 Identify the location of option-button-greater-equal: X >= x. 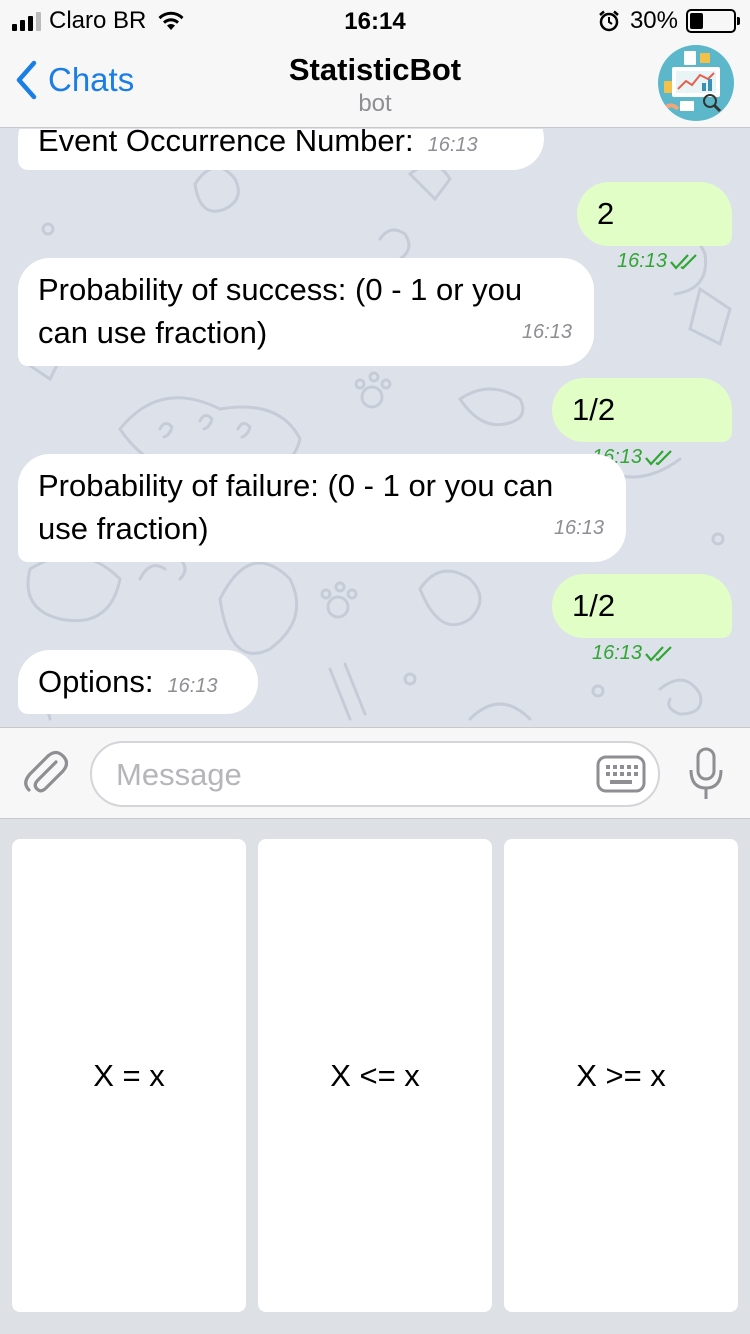
(621, 1075).